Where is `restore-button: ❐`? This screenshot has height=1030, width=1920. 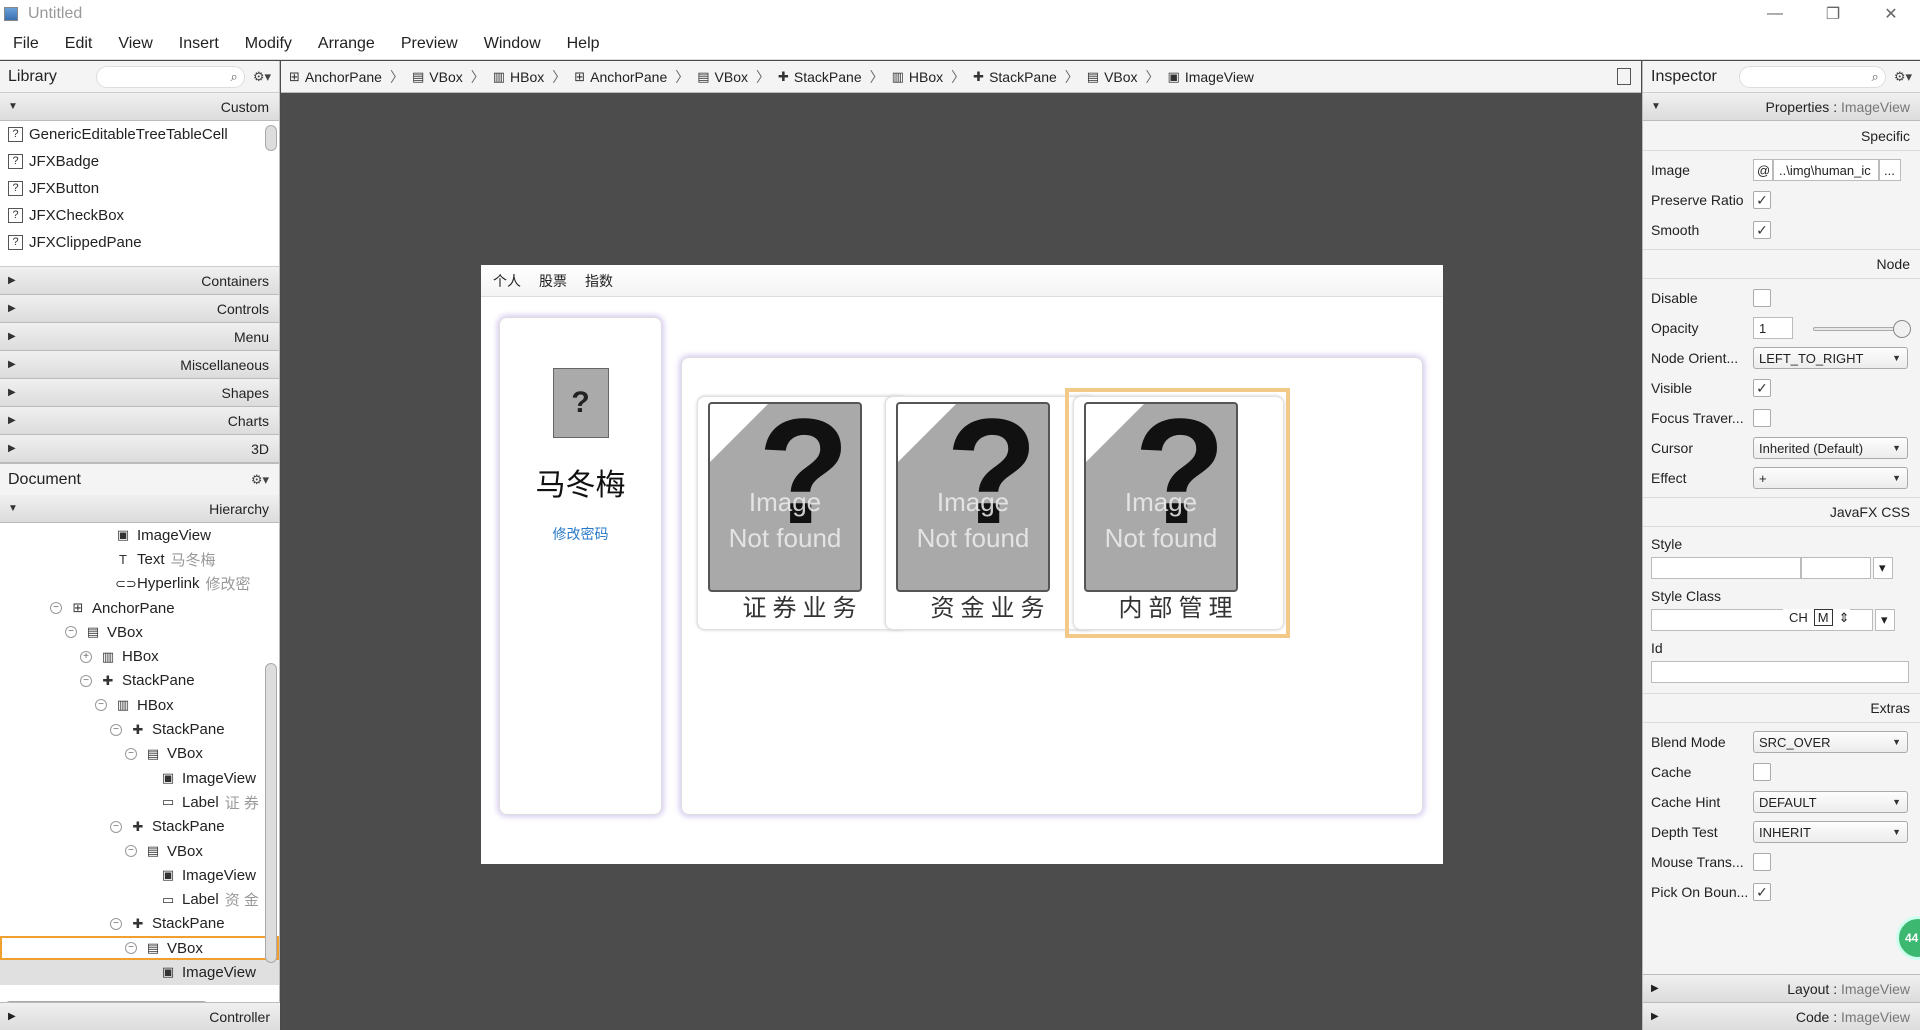 restore-button: ❐ is located at coordinates (1833, 14).